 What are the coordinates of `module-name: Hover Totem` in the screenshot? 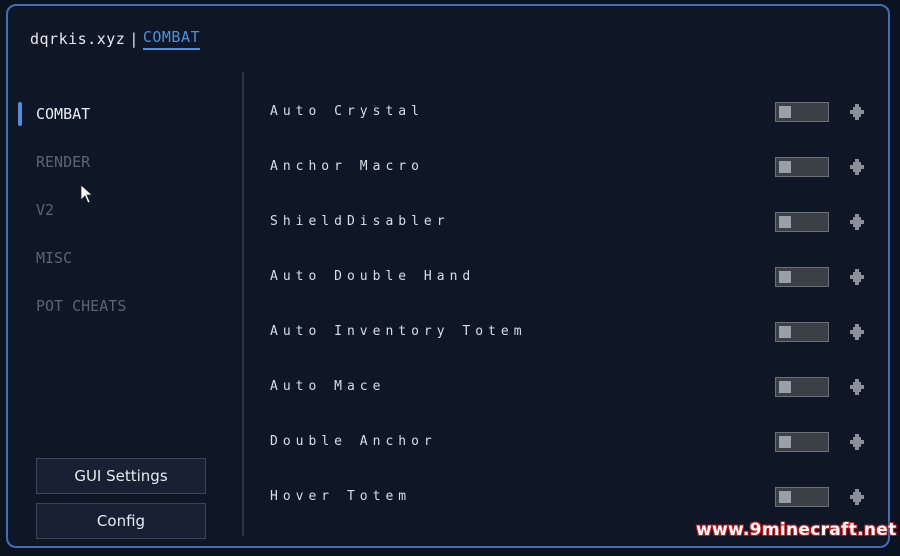 It's located at (340, 496).